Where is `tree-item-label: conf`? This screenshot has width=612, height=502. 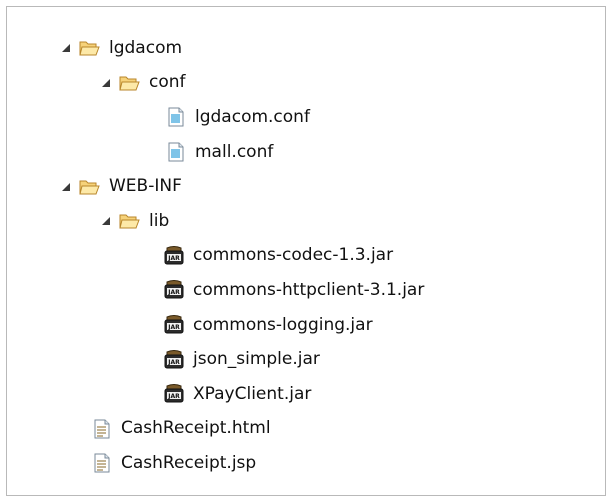 tree-item-label: conf is located at coordinates (167, 82).